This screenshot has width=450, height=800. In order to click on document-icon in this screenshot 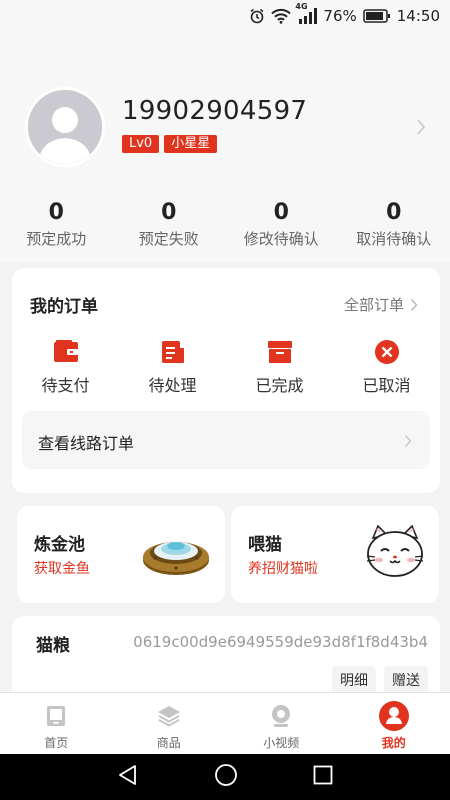, I will do `click(173, 352)`.